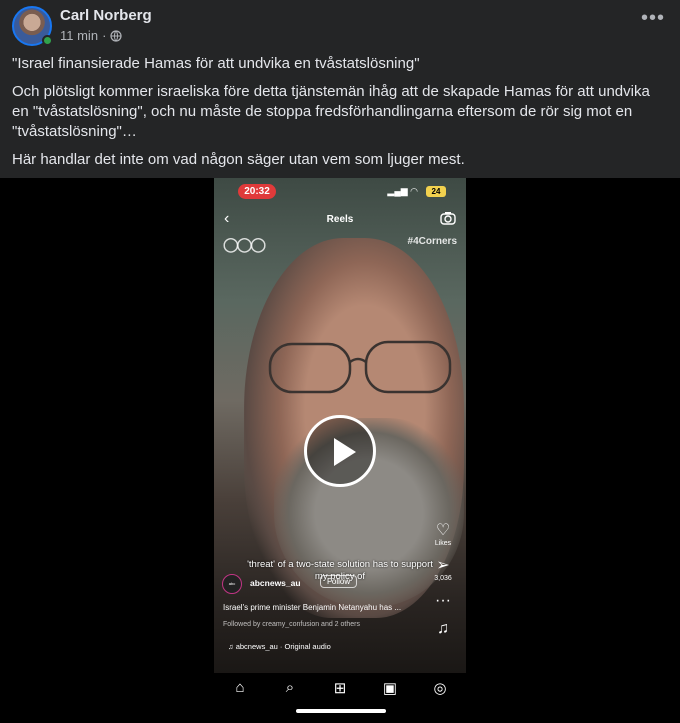  What do you see at coordinates (47, 40) in the screenshot?
I see `online-status-icon` at bounding box center [47, 40].